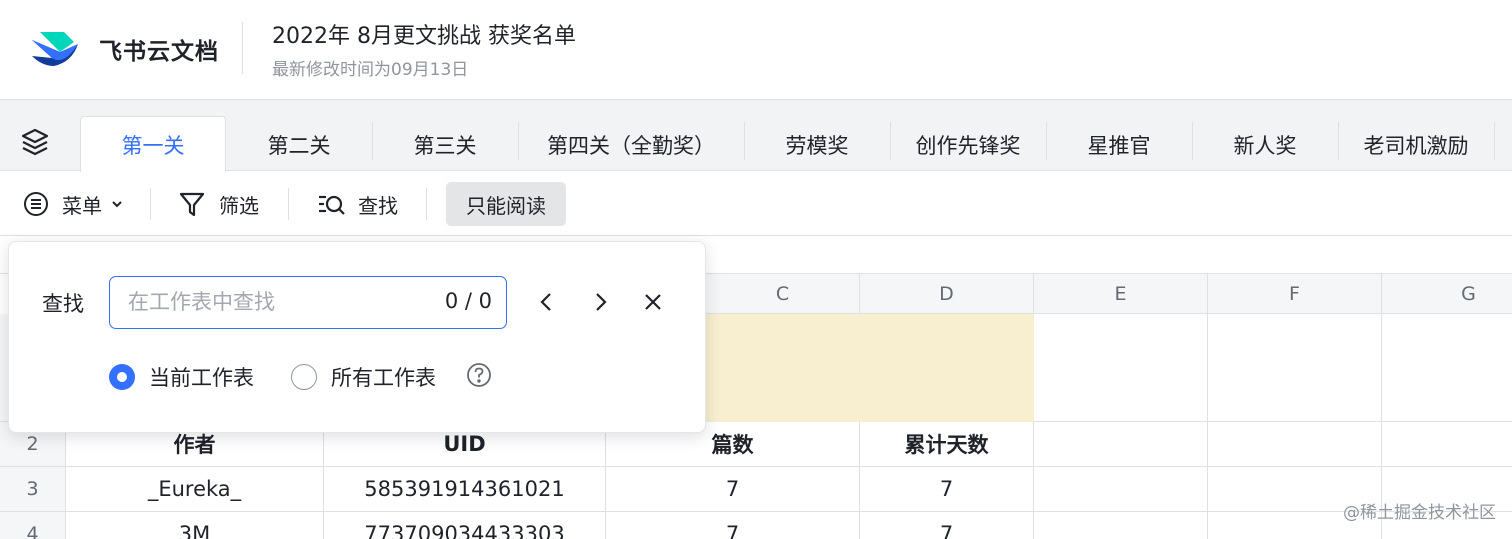  I want to click on find-label: 查找, so click(378, 205).